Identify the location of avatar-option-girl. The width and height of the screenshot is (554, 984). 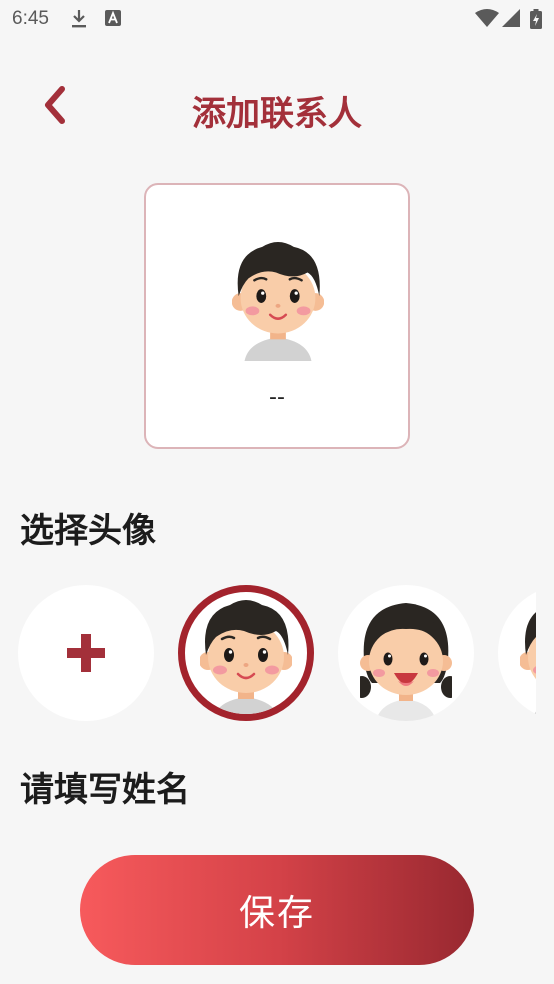
(406, 653).